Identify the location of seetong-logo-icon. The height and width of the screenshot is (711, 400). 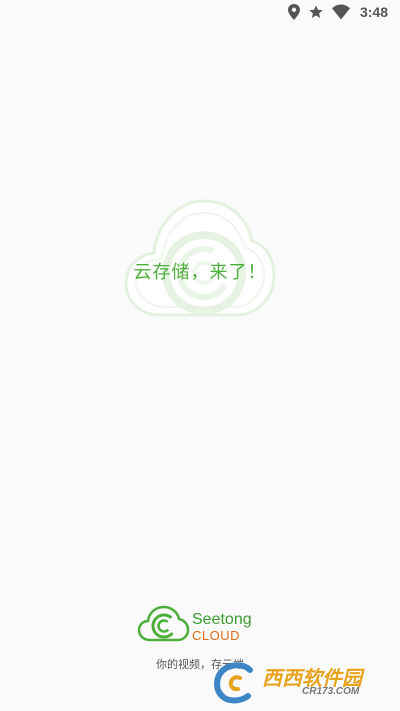
(164, 623).